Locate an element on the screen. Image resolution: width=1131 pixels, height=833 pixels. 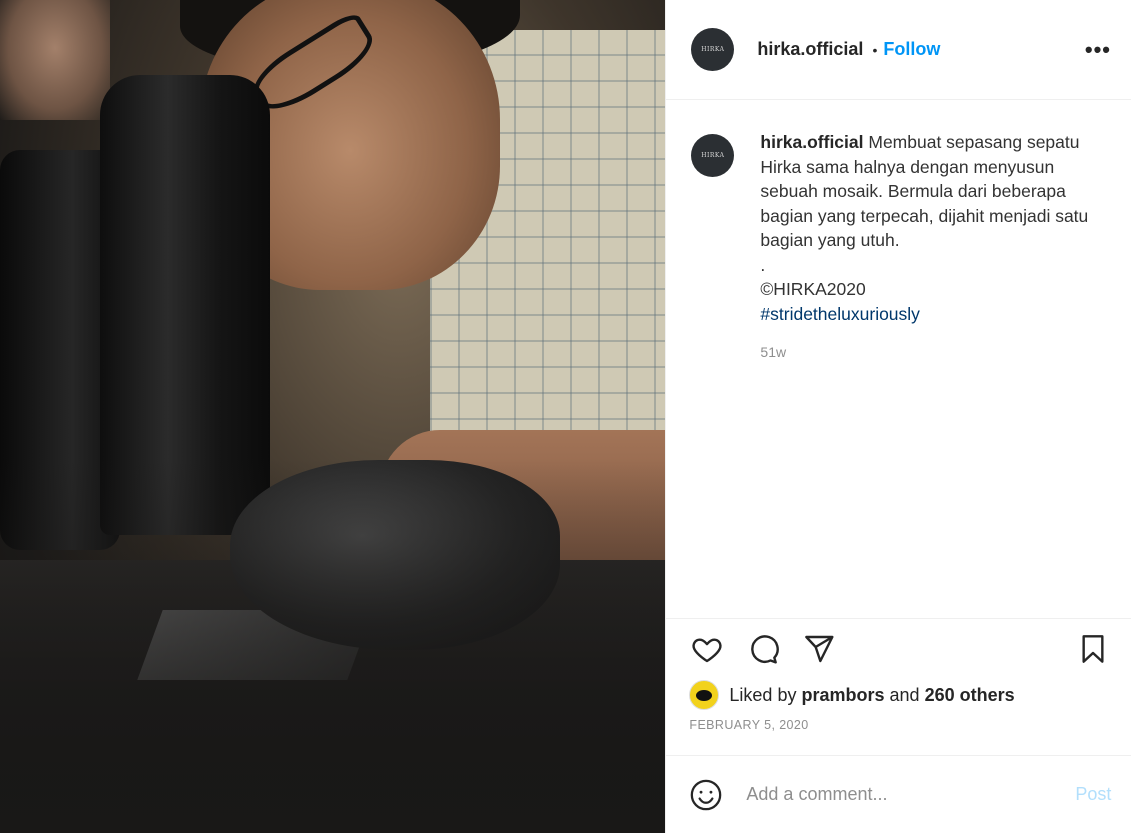
post-date: FEBRUARY 5, 2020 is located at coordinates (898, 732).